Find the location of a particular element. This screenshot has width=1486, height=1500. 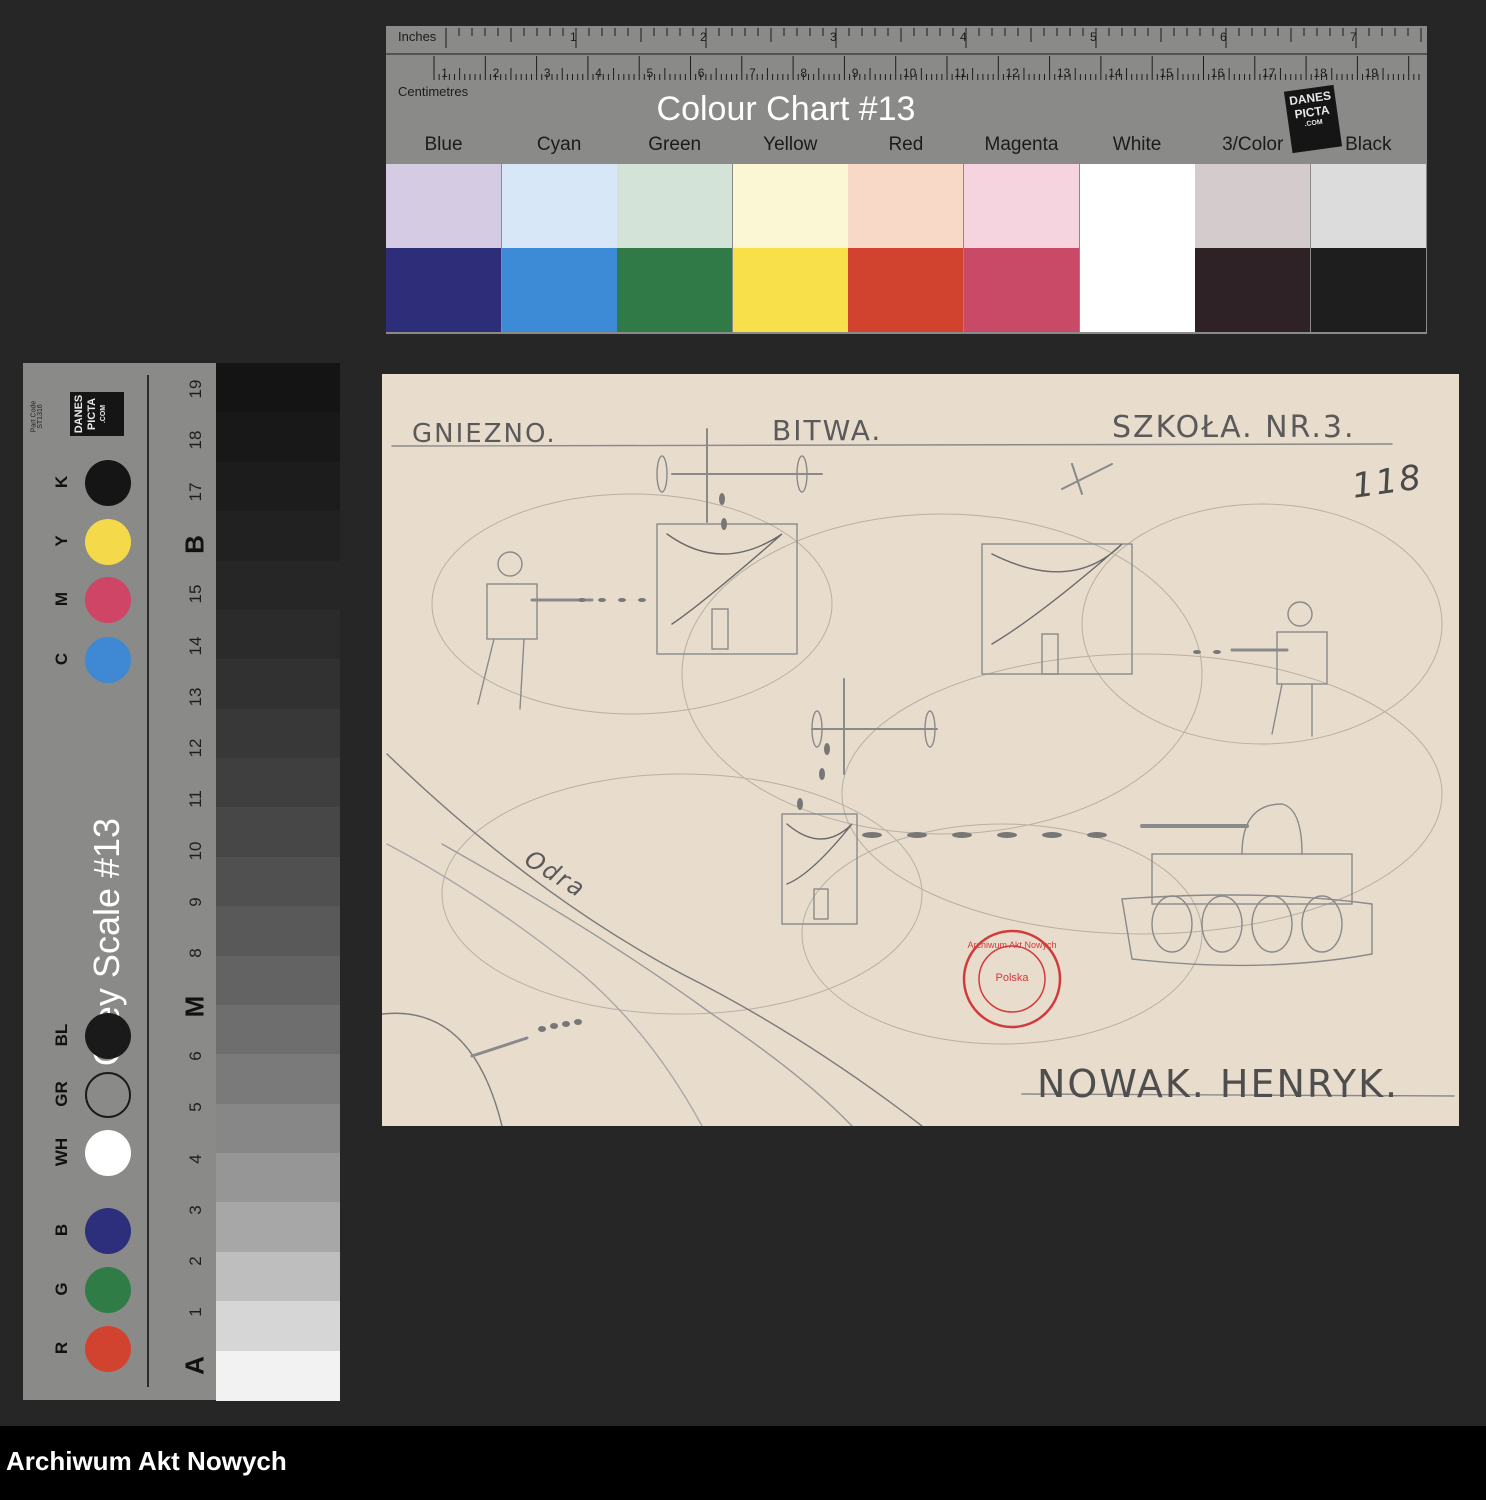

colour-dot-label: BL is located at coordinates (61, 1035).